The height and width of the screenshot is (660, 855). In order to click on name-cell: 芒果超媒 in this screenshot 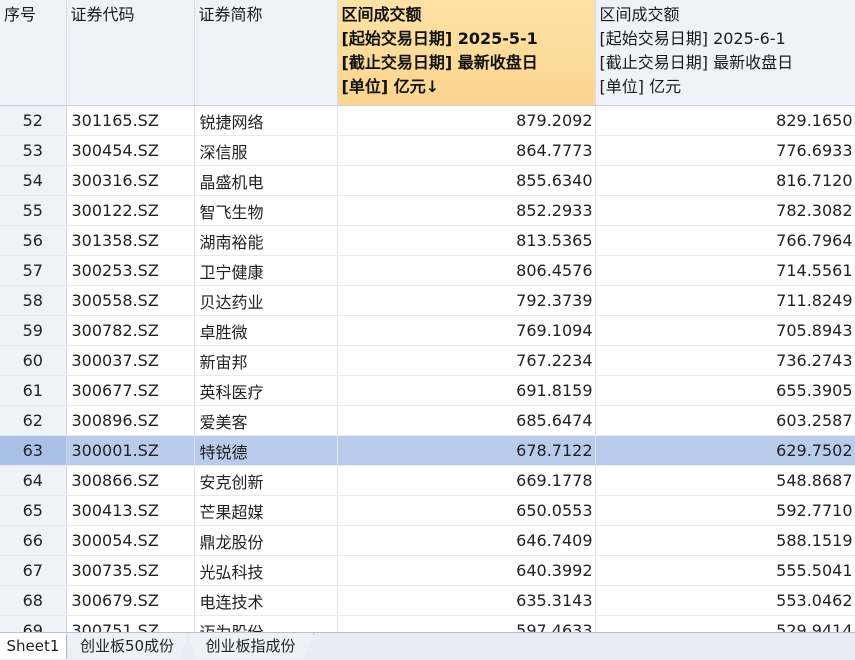, I will do `click(266, 510)`.